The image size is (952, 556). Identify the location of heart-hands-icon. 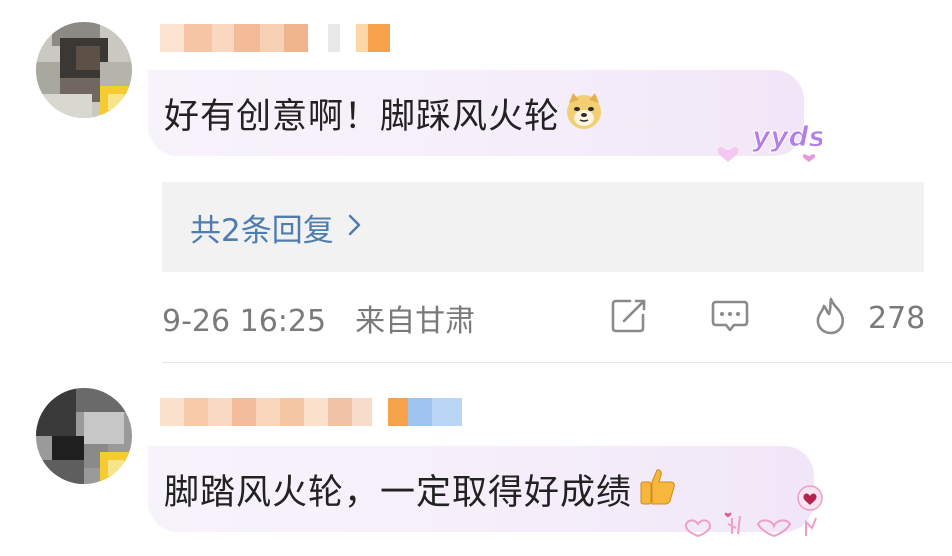
(774, 528).